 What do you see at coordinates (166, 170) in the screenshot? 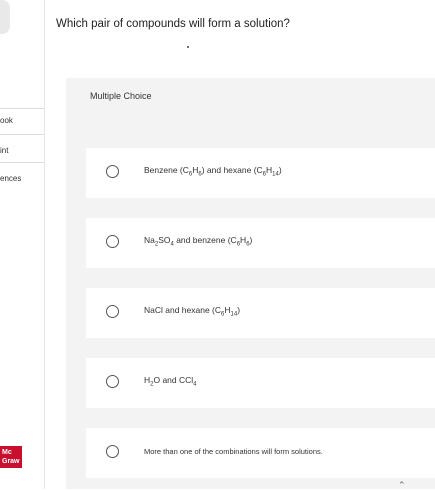
I see `text-part: Benzene (C` at bounding box center [166, 170].